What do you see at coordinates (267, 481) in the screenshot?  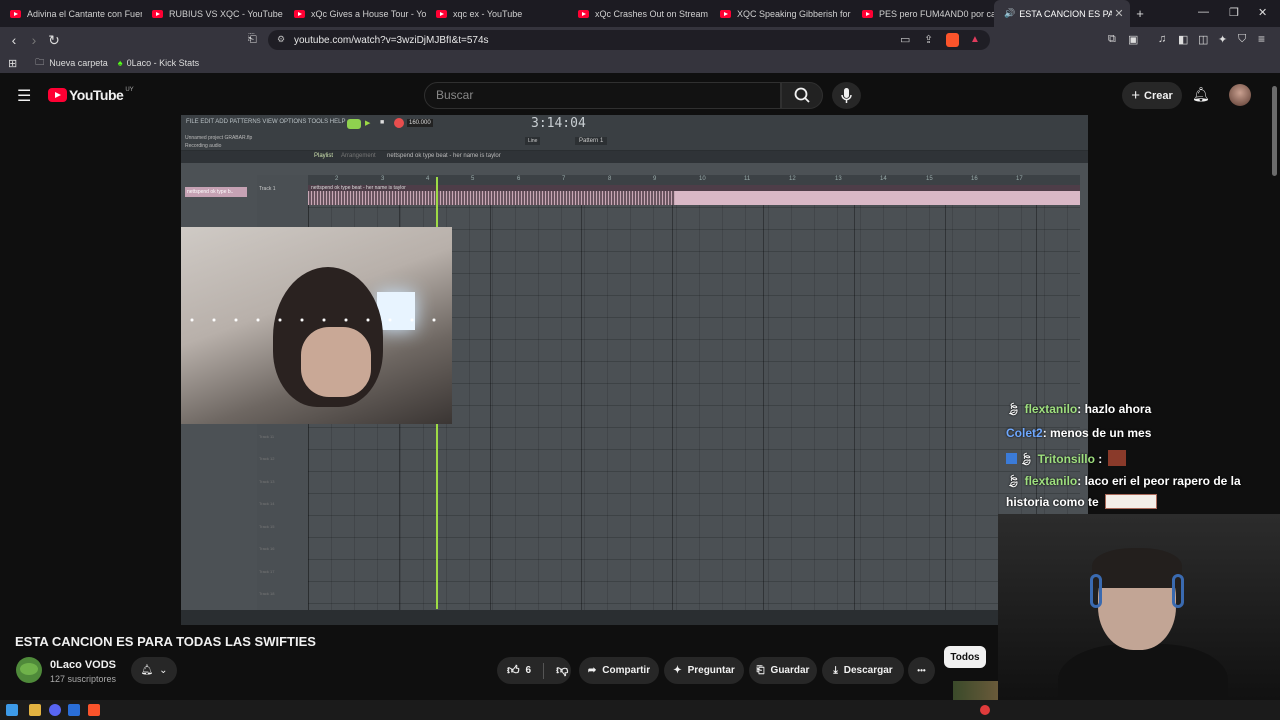 I see `track-name: Track 13` at bounding box center [267, 481].